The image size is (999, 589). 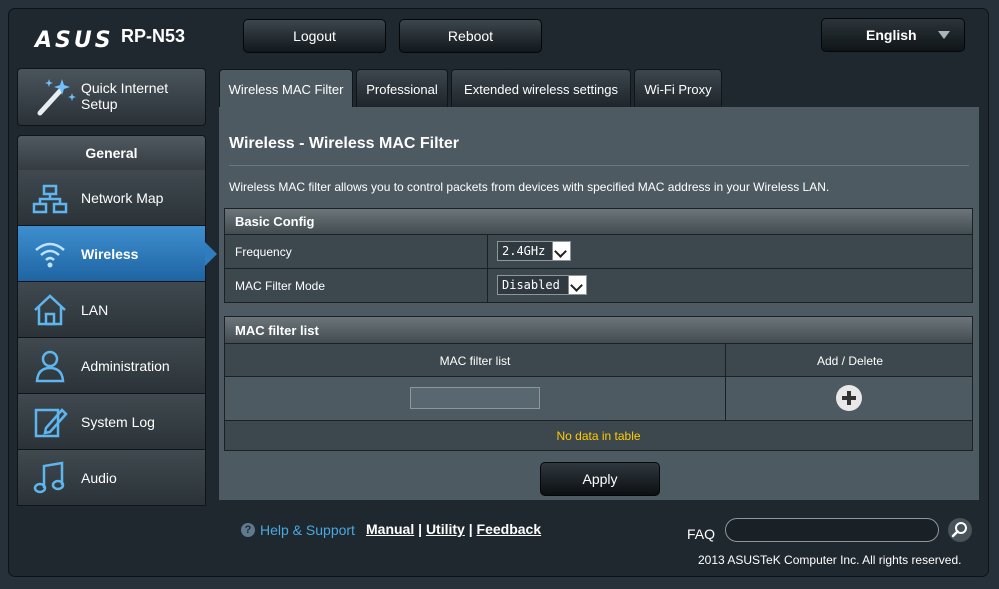 I want to click on sidebar-item-network-map: Network Map, so click(x=111, y=198).